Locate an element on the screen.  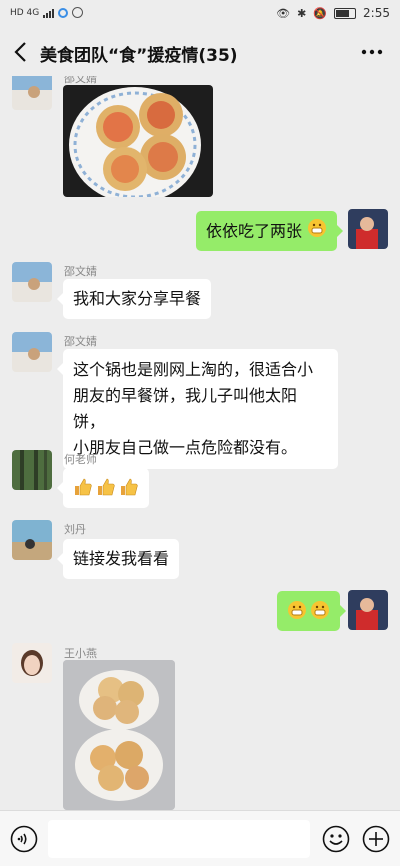
message-bubble: 我和大家分享早餐 is located at coordinates (134, 299).